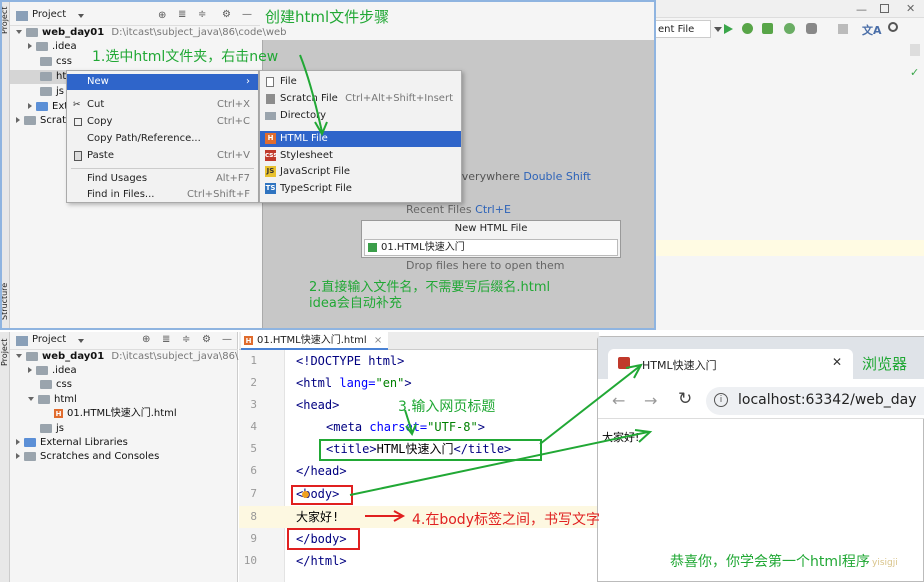 The image size is (924, 582). I want to click on dropdown-arrow-icon, so click(718, 29).